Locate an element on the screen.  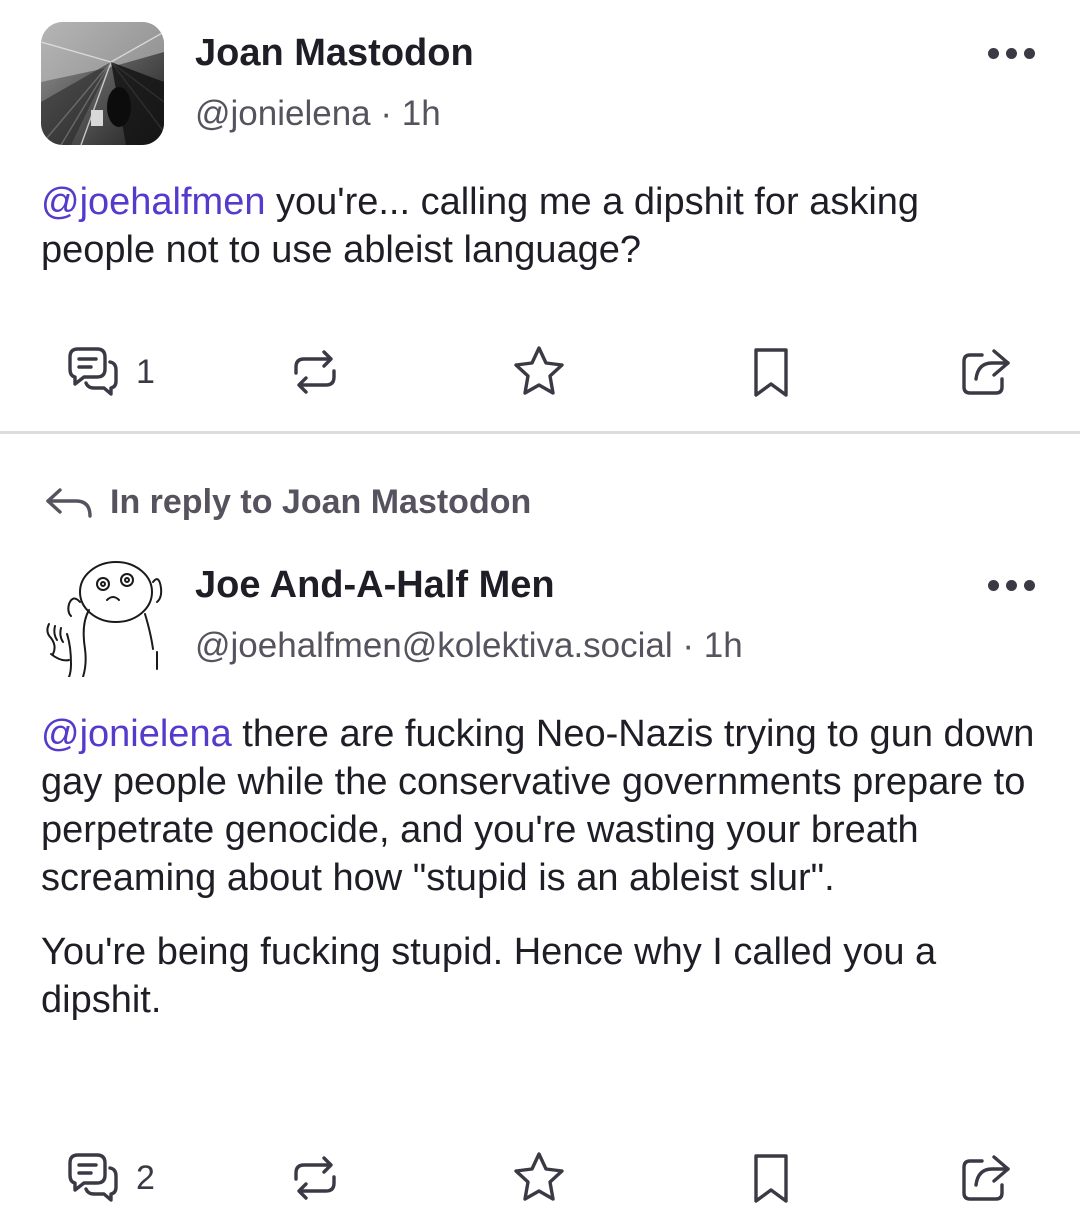
display-name: Joe And-A-Half Men is located at coordinates (375, 585).